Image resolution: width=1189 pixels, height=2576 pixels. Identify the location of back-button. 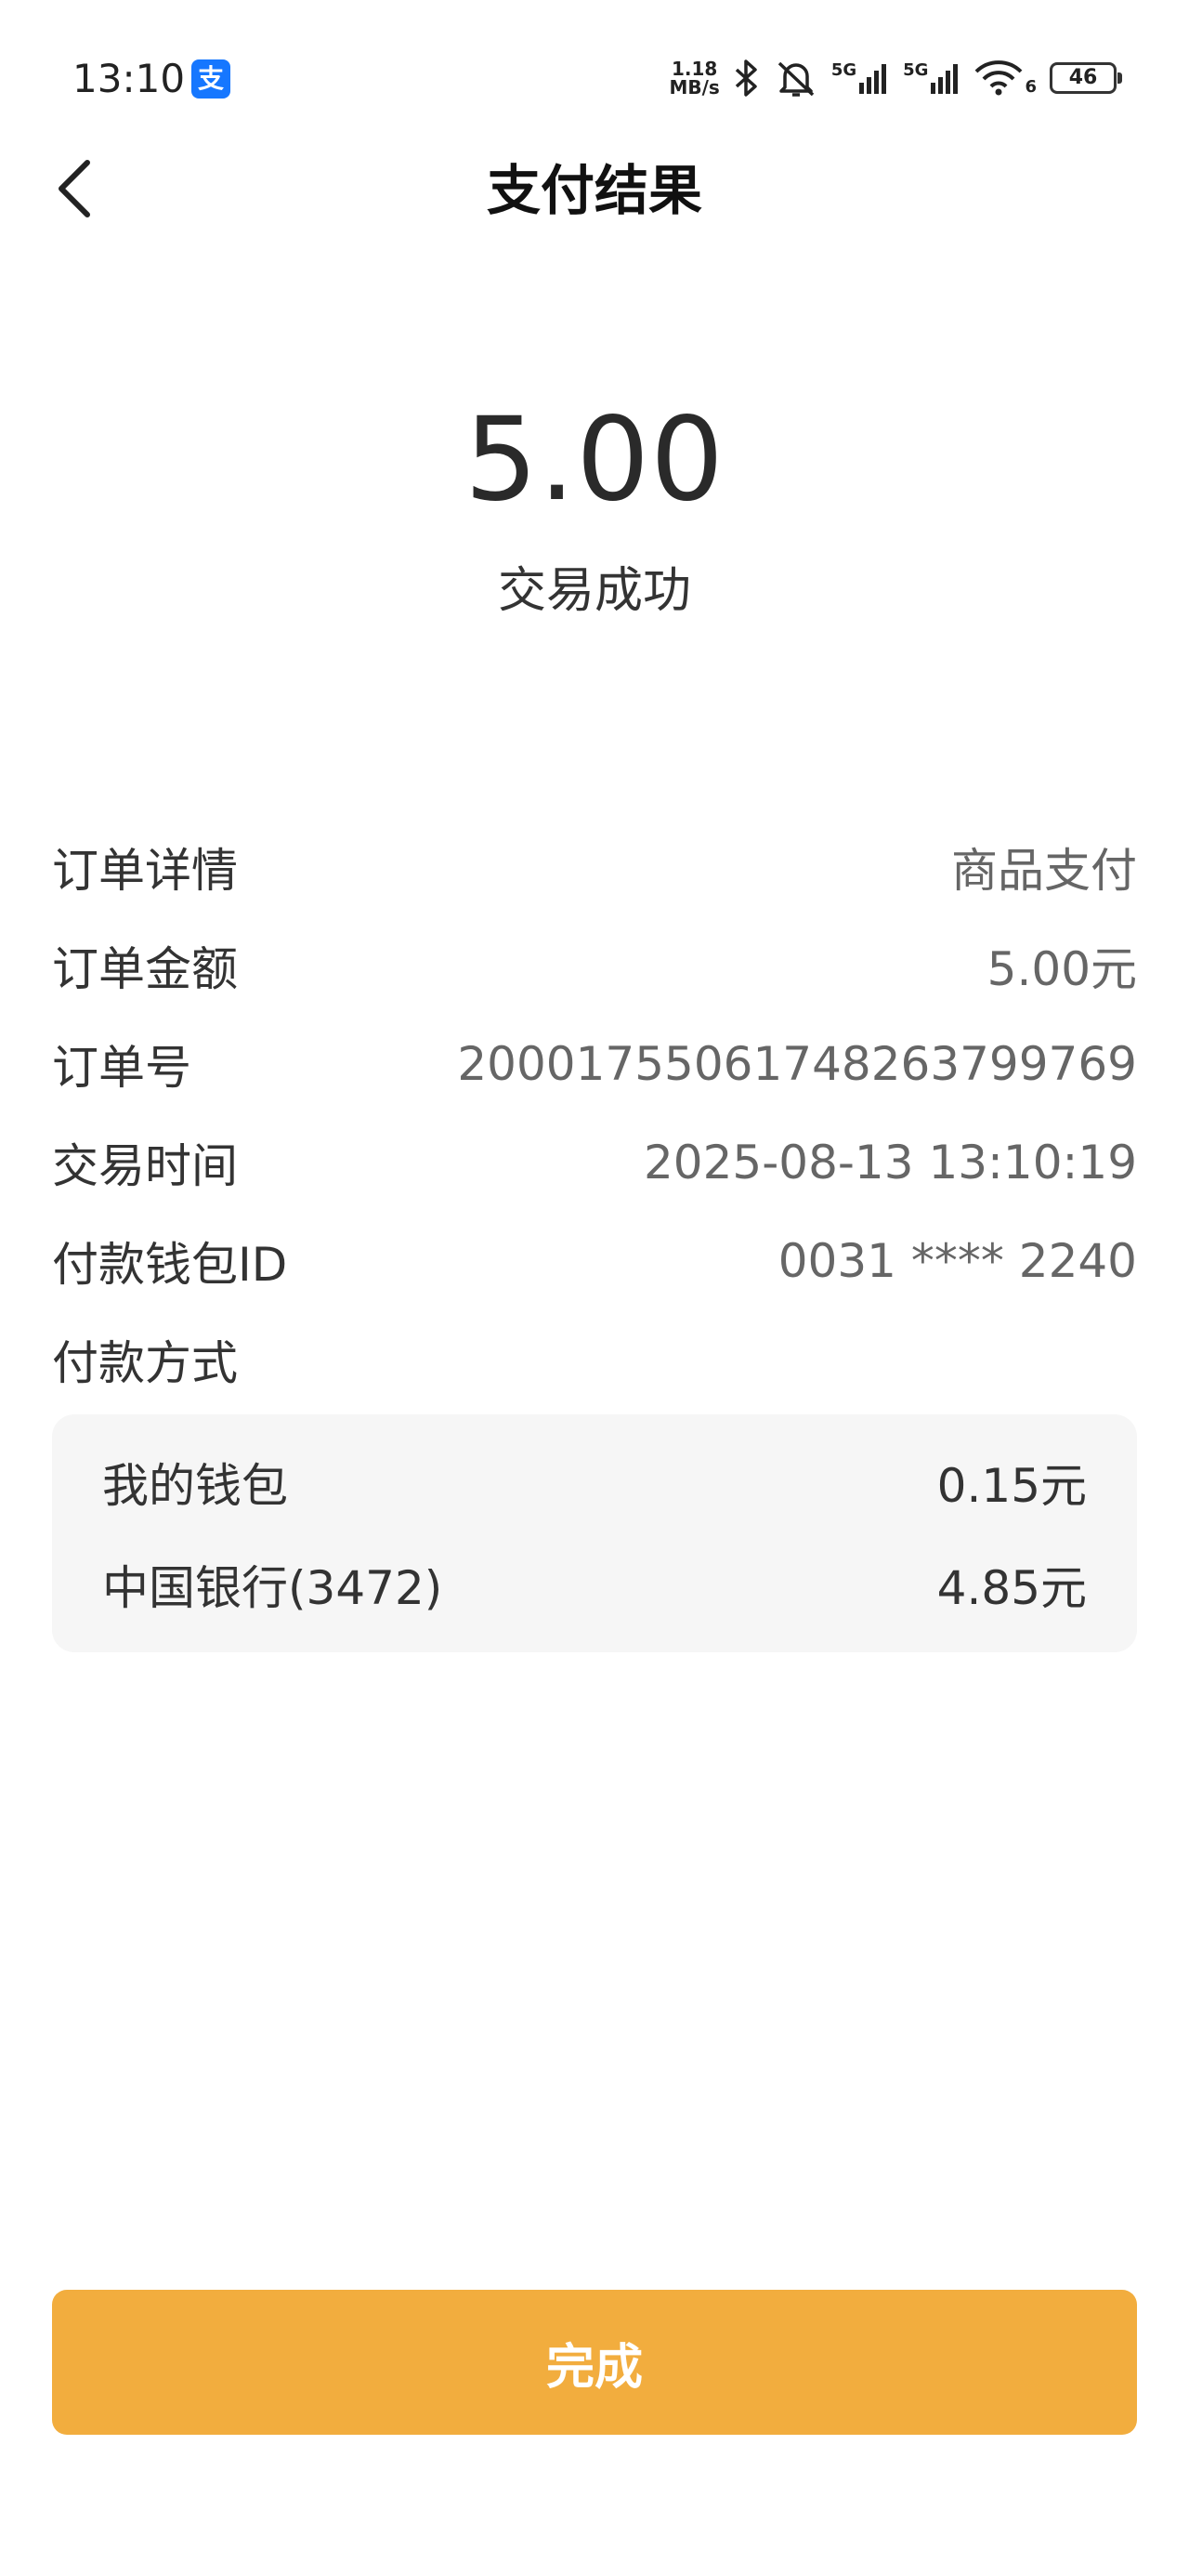
(74, 190).